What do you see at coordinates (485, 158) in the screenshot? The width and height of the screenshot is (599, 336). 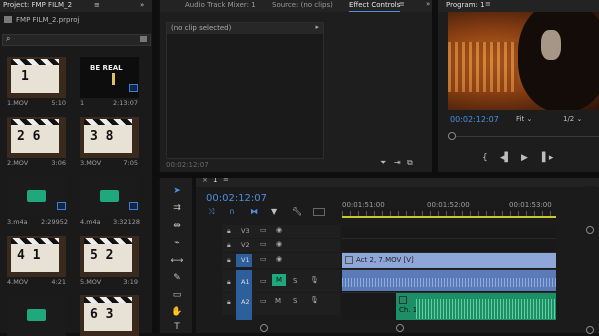 I see `mark-in-icon: {` at bounding box center [485, 158].